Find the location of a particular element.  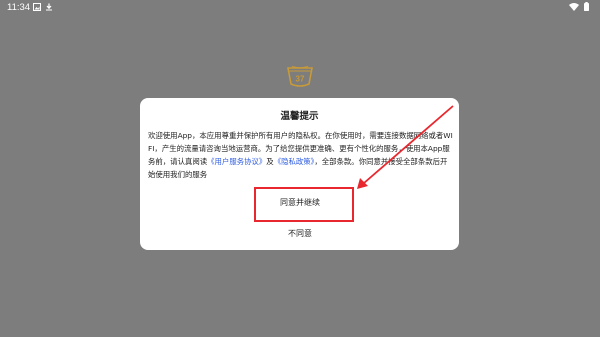

image-notification-icon is located at coordinates (37, 7).